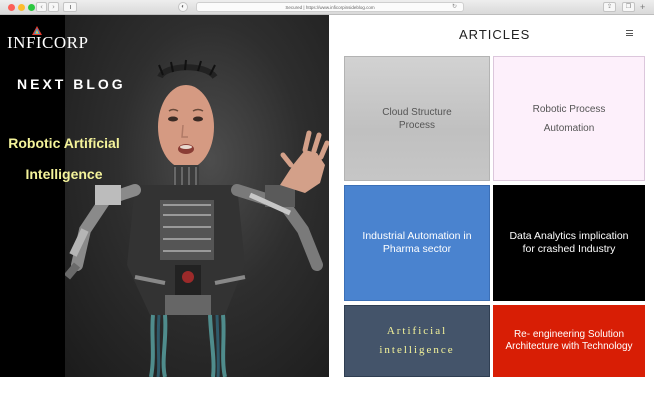  What do you see at coordinates (417, 249) in the screenshot?
I see `card-line2: Pharma sector` at bounding box center [417, 249].